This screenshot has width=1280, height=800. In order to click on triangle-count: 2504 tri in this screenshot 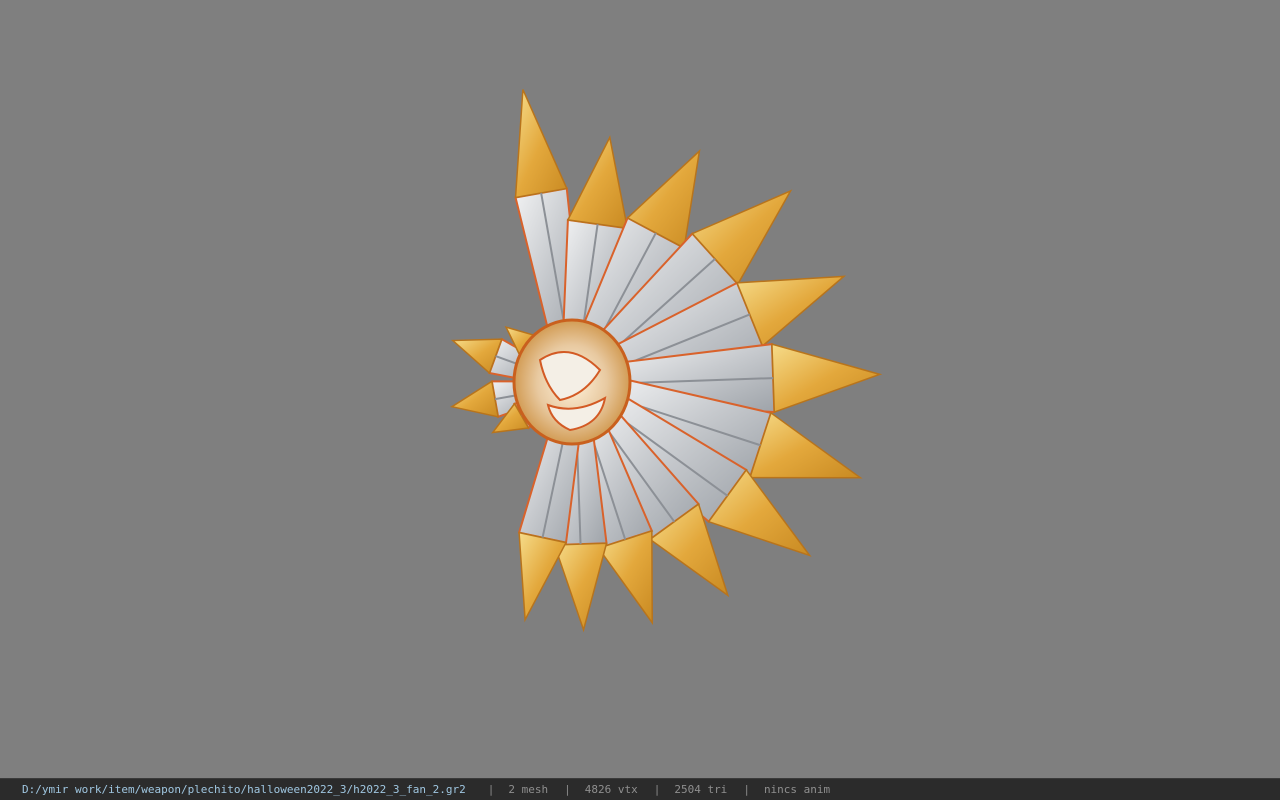, I will do `click(701, 789)`.